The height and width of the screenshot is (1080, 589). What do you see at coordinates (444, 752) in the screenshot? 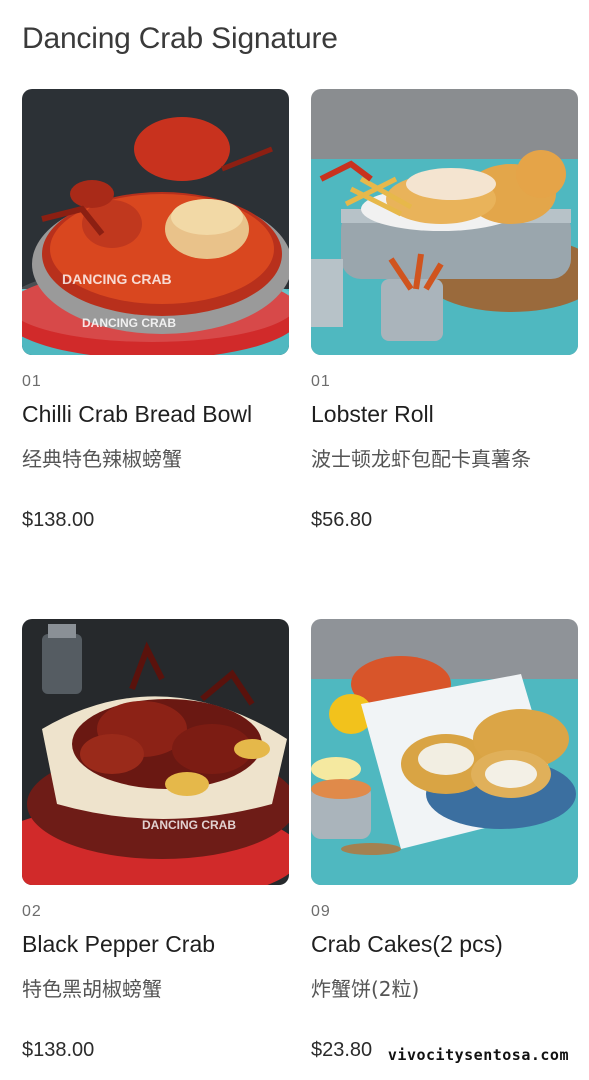
I see `crab-cakes-photo` at bounding box center [444, 752].